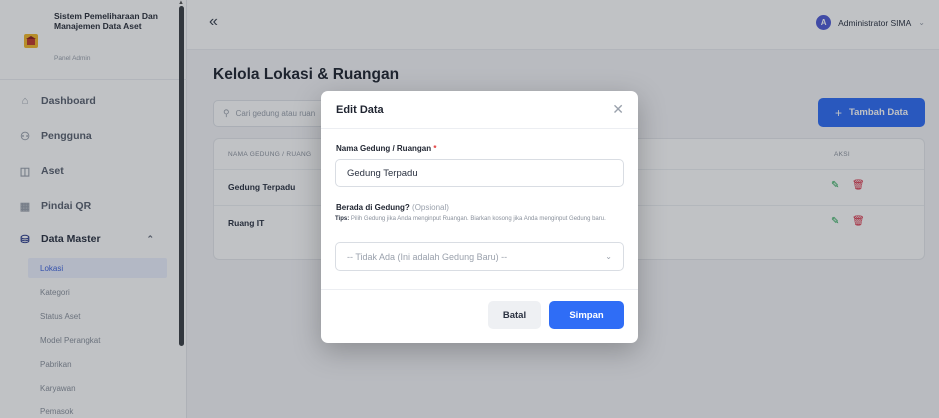  Describe the element at coordinates (435, 148) in the screenshot. I see `required-marker: *` at that location.